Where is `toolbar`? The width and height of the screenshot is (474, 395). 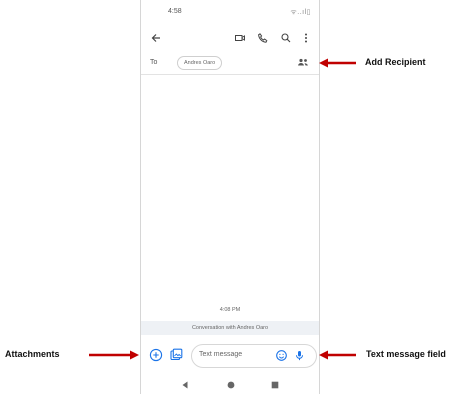
toolbar is located at coordinates (230, 39).